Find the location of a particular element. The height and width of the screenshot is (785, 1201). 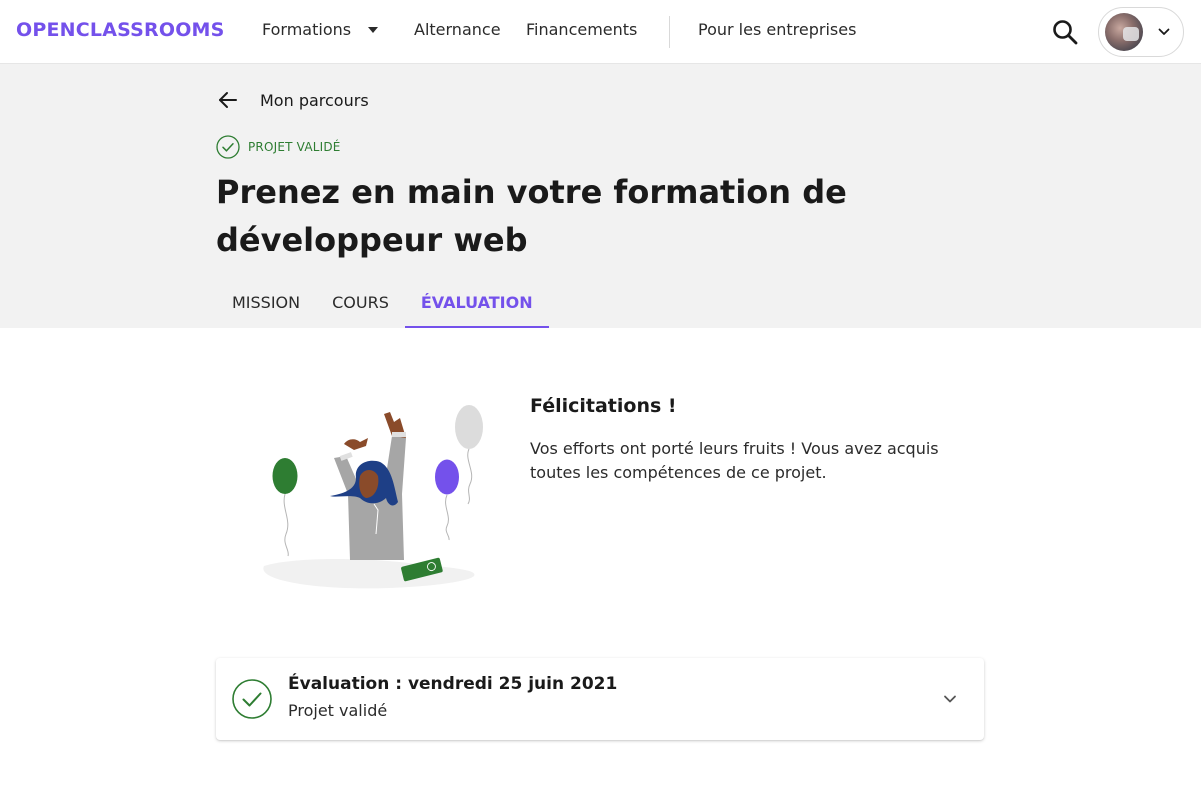

back-link-label: Mon parcours is located at coordinates (314, 100).